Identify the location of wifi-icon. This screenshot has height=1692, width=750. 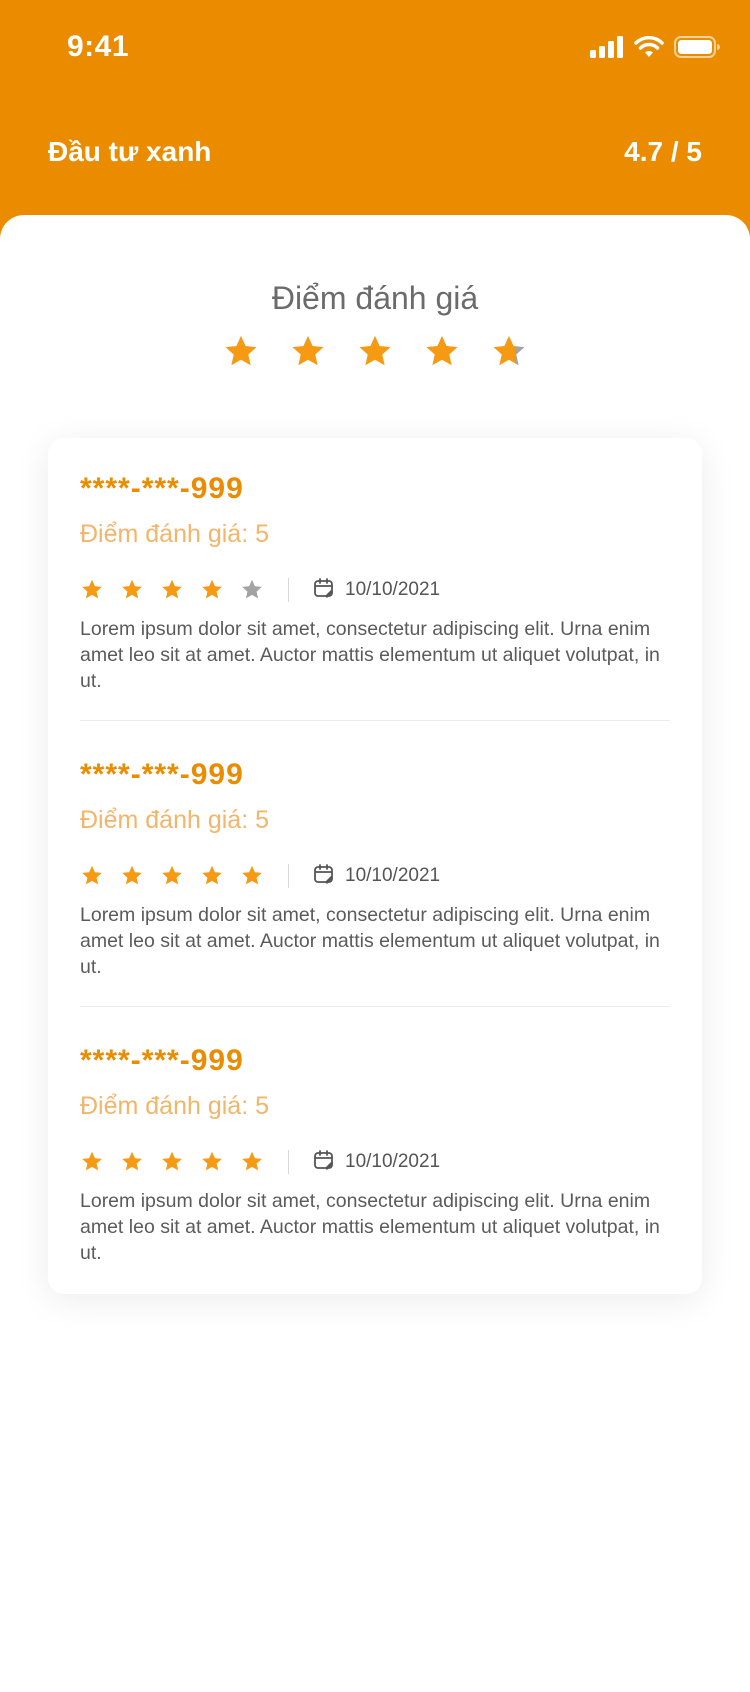
(649, 46).